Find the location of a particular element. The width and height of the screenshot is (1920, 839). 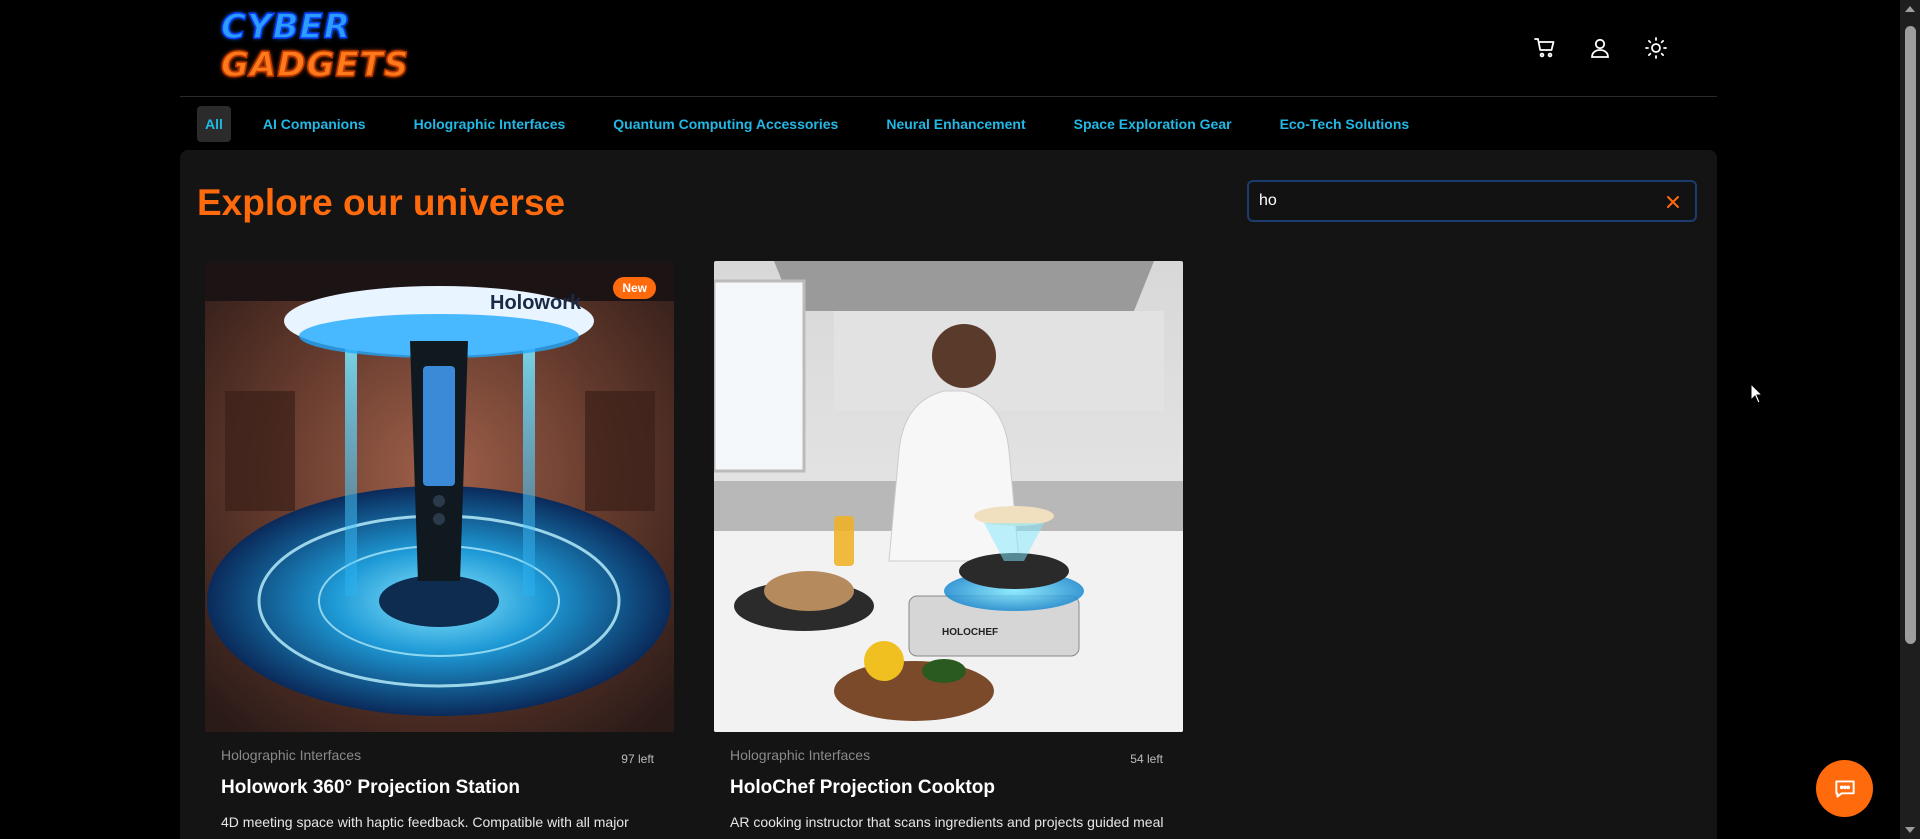

product-image: Holowork New is located at coordinates (439, 496).